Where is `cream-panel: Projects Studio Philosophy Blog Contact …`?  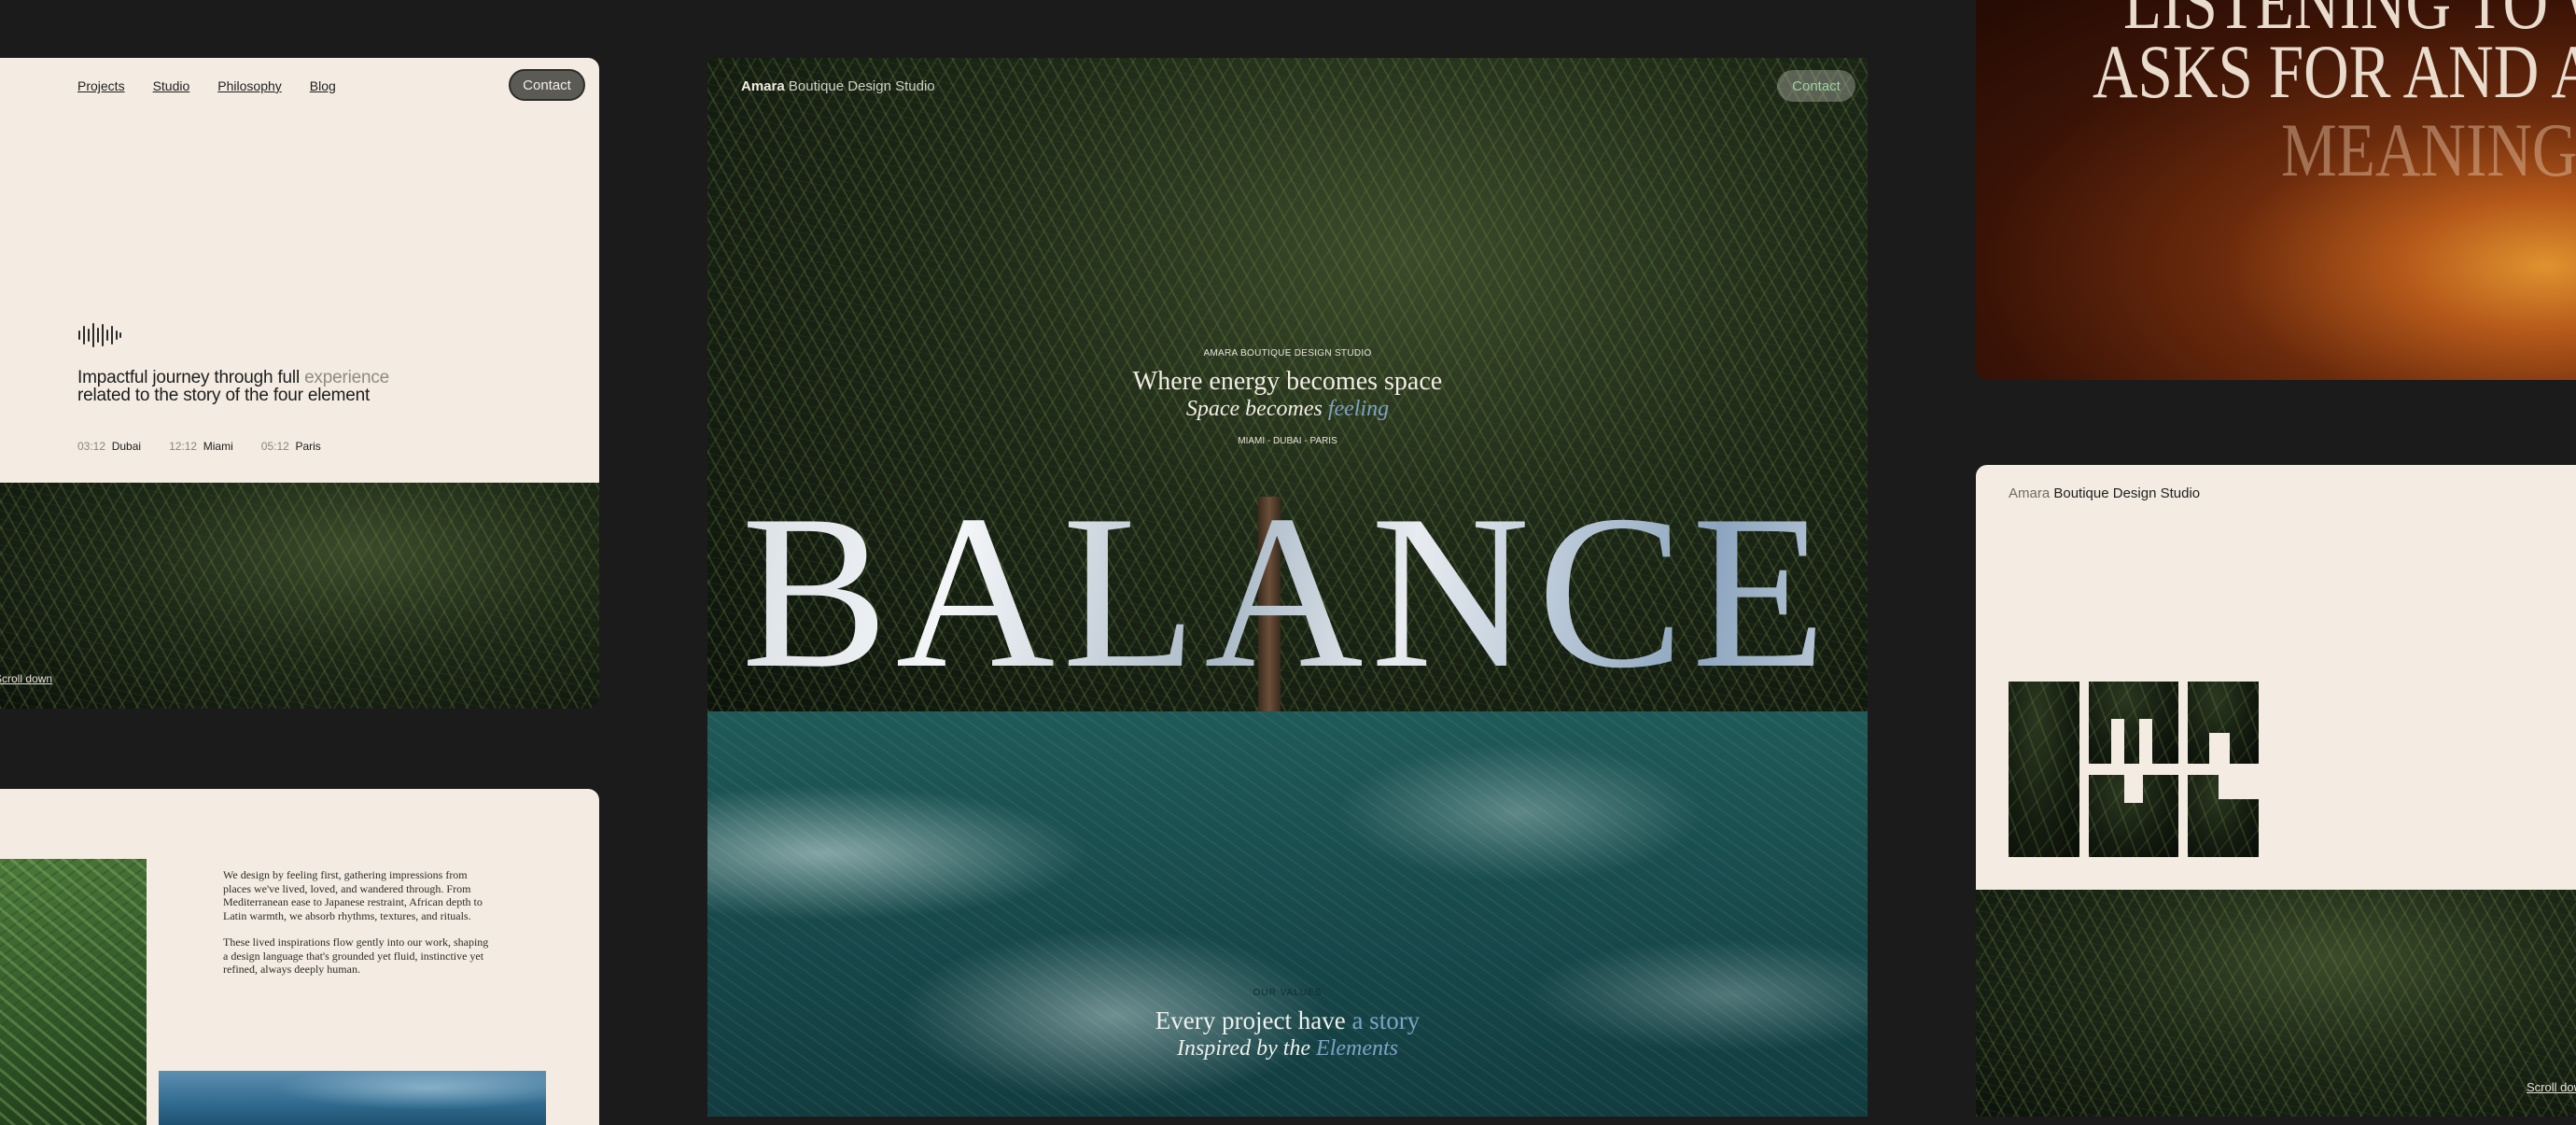
cream-panel: Projects Studio Philosophy Blog Contact … is located at coordinates (299, 270).